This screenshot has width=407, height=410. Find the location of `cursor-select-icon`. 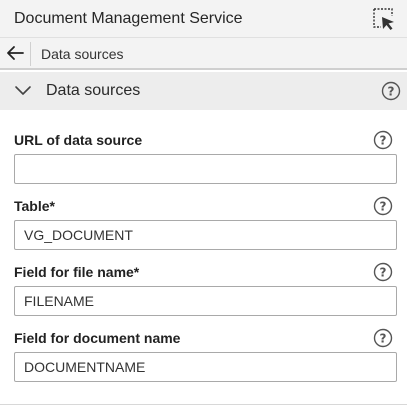

cursor-select-icon is located at coordinates (384, 19).